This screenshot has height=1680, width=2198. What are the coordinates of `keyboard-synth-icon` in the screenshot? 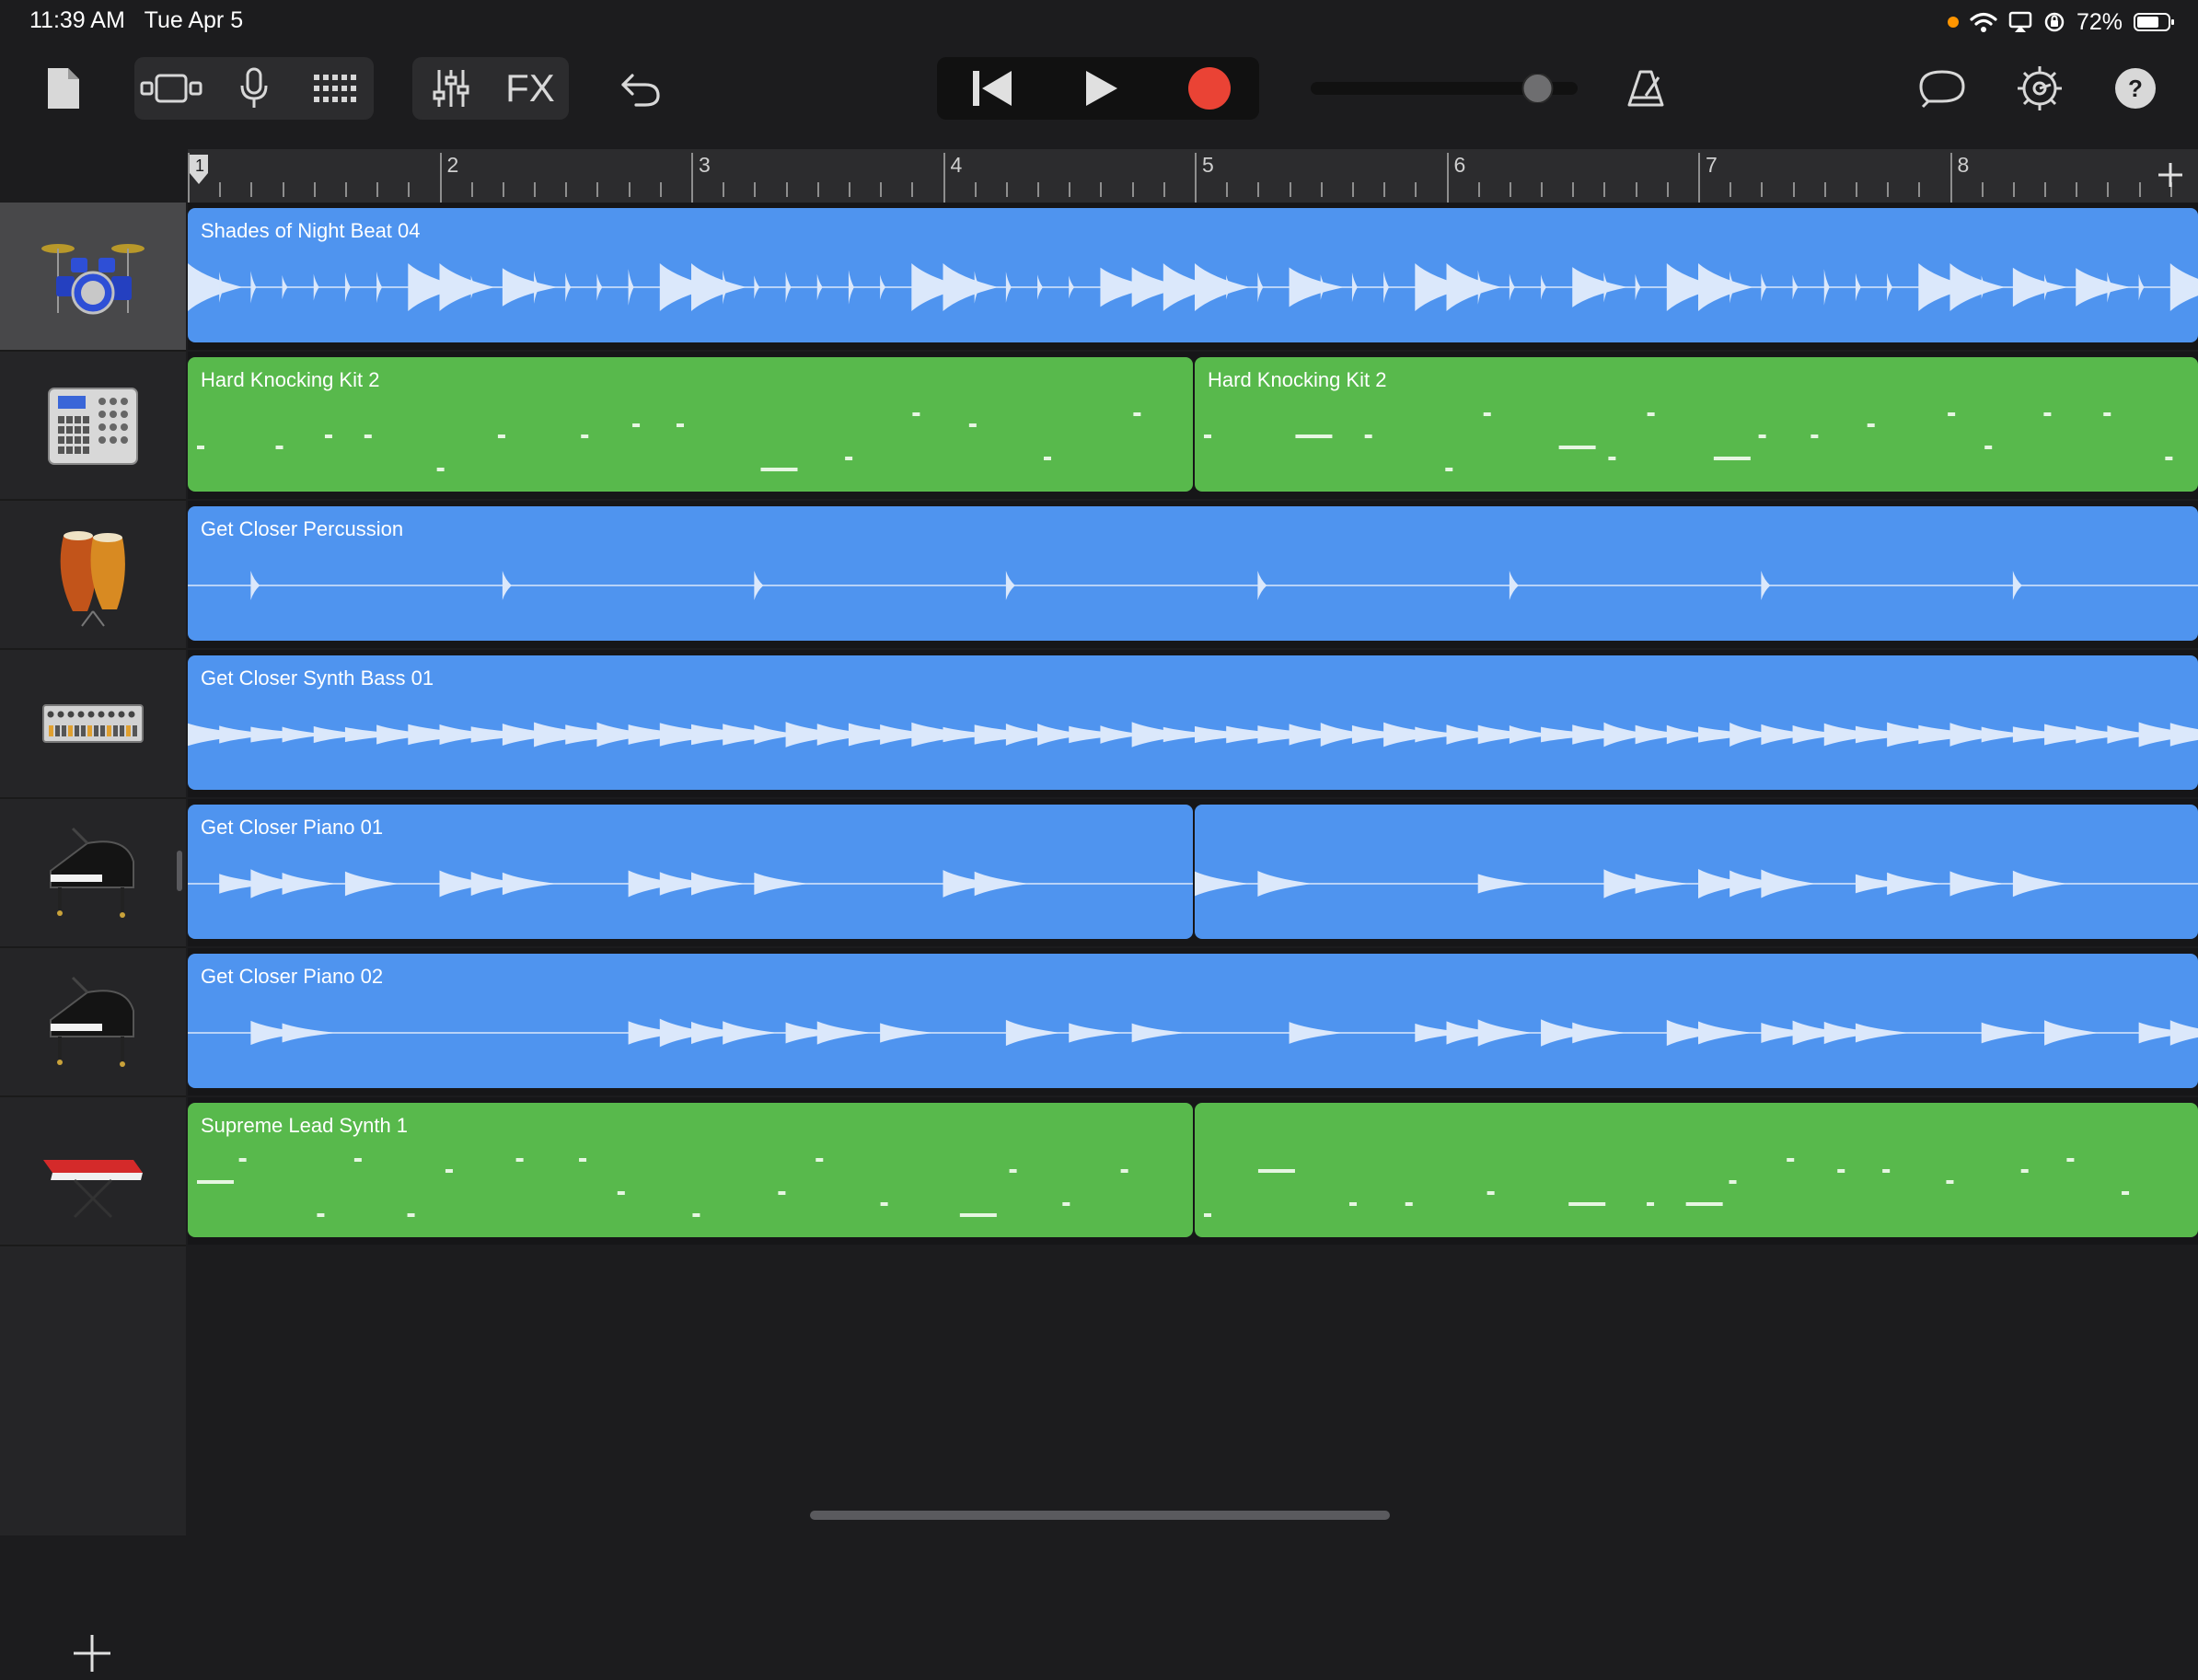 It's located at (93, 1189).